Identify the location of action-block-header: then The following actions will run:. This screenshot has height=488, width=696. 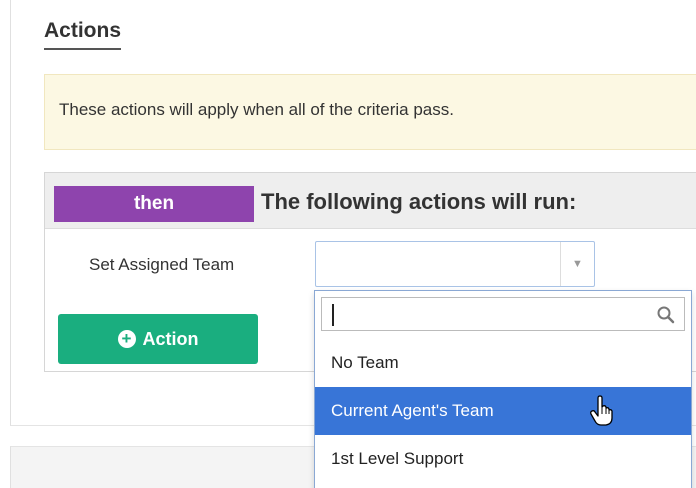
(370, 201).